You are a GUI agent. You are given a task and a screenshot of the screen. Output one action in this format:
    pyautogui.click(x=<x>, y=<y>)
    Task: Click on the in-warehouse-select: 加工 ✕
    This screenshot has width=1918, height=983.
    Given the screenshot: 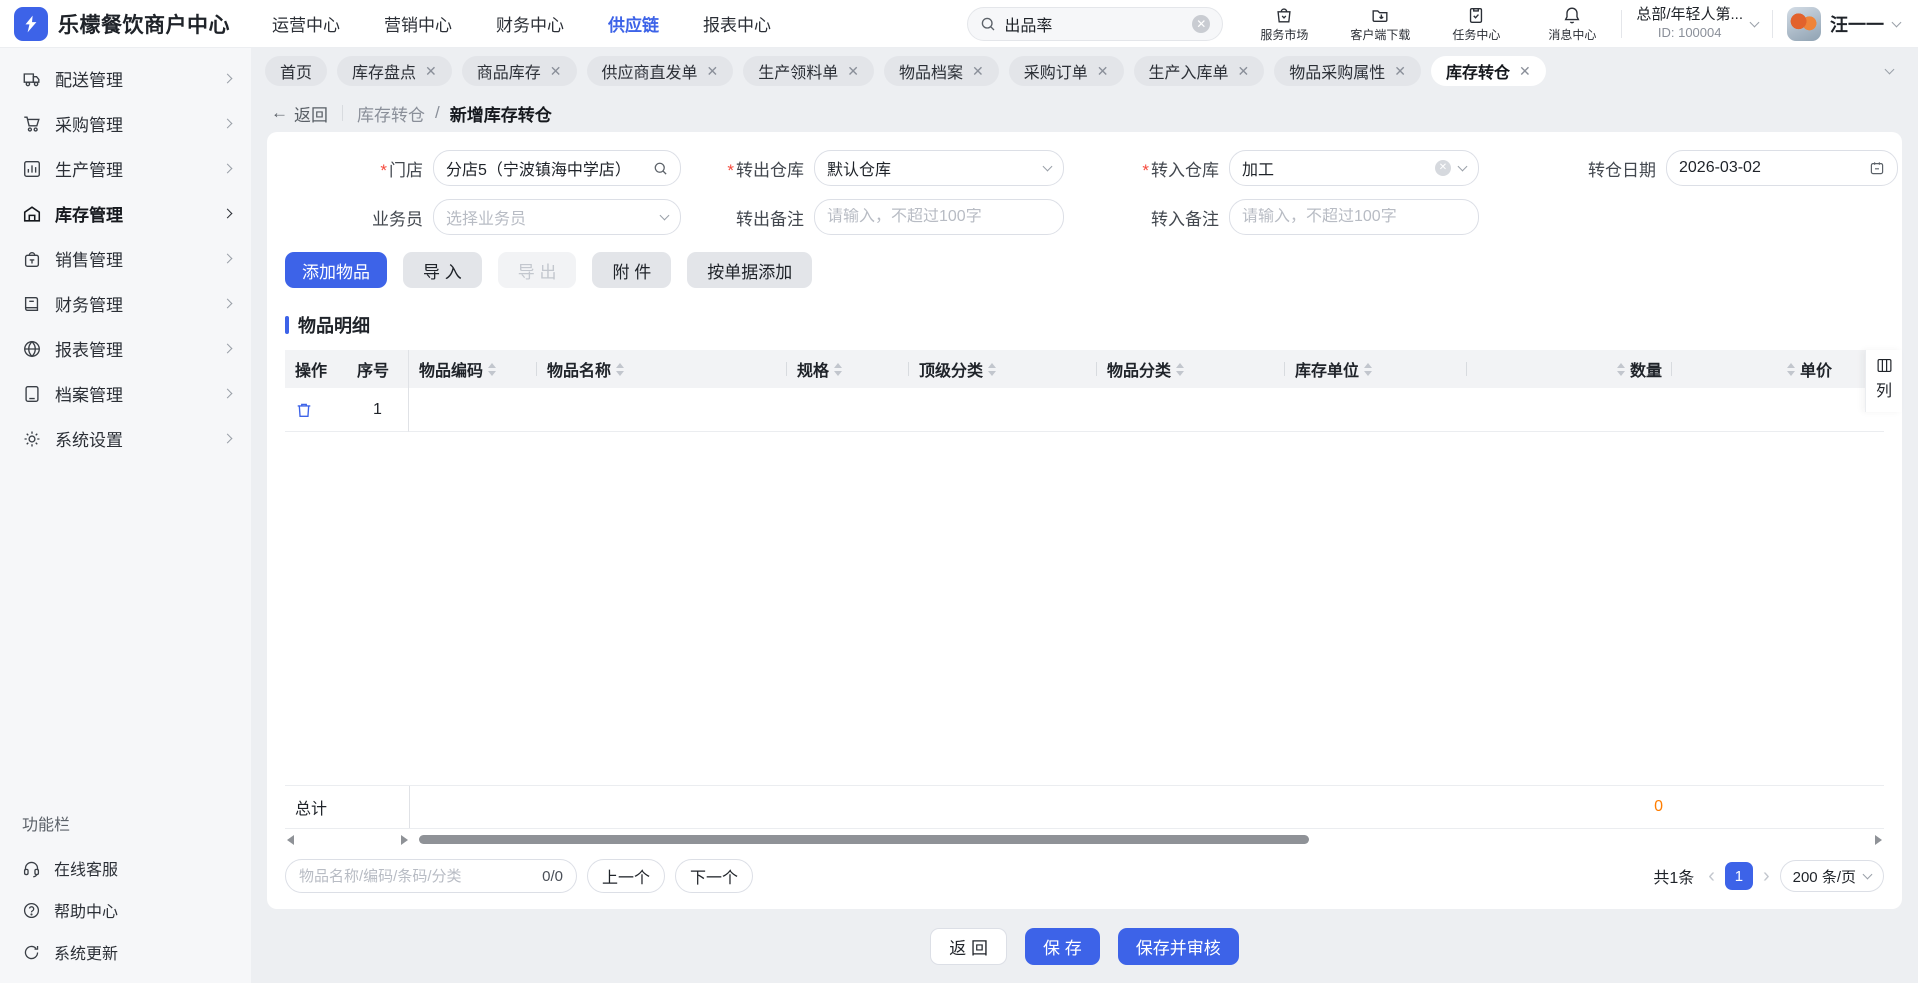 What is the action you would take?
    pyautogui.click(x=1354, y=168)
    